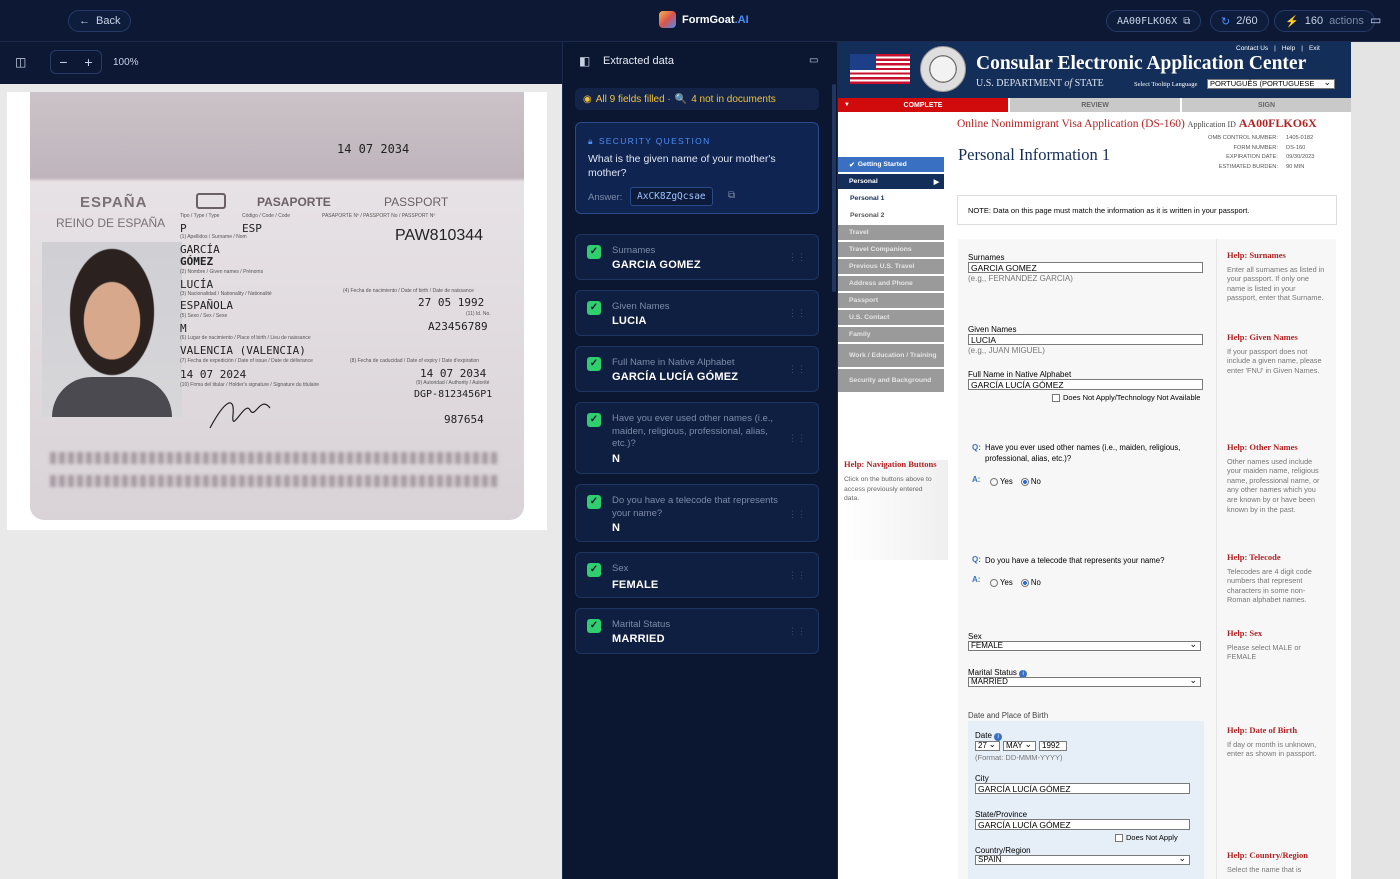  I want to click on given-names-input: LUCIA, so click(1085, 339).